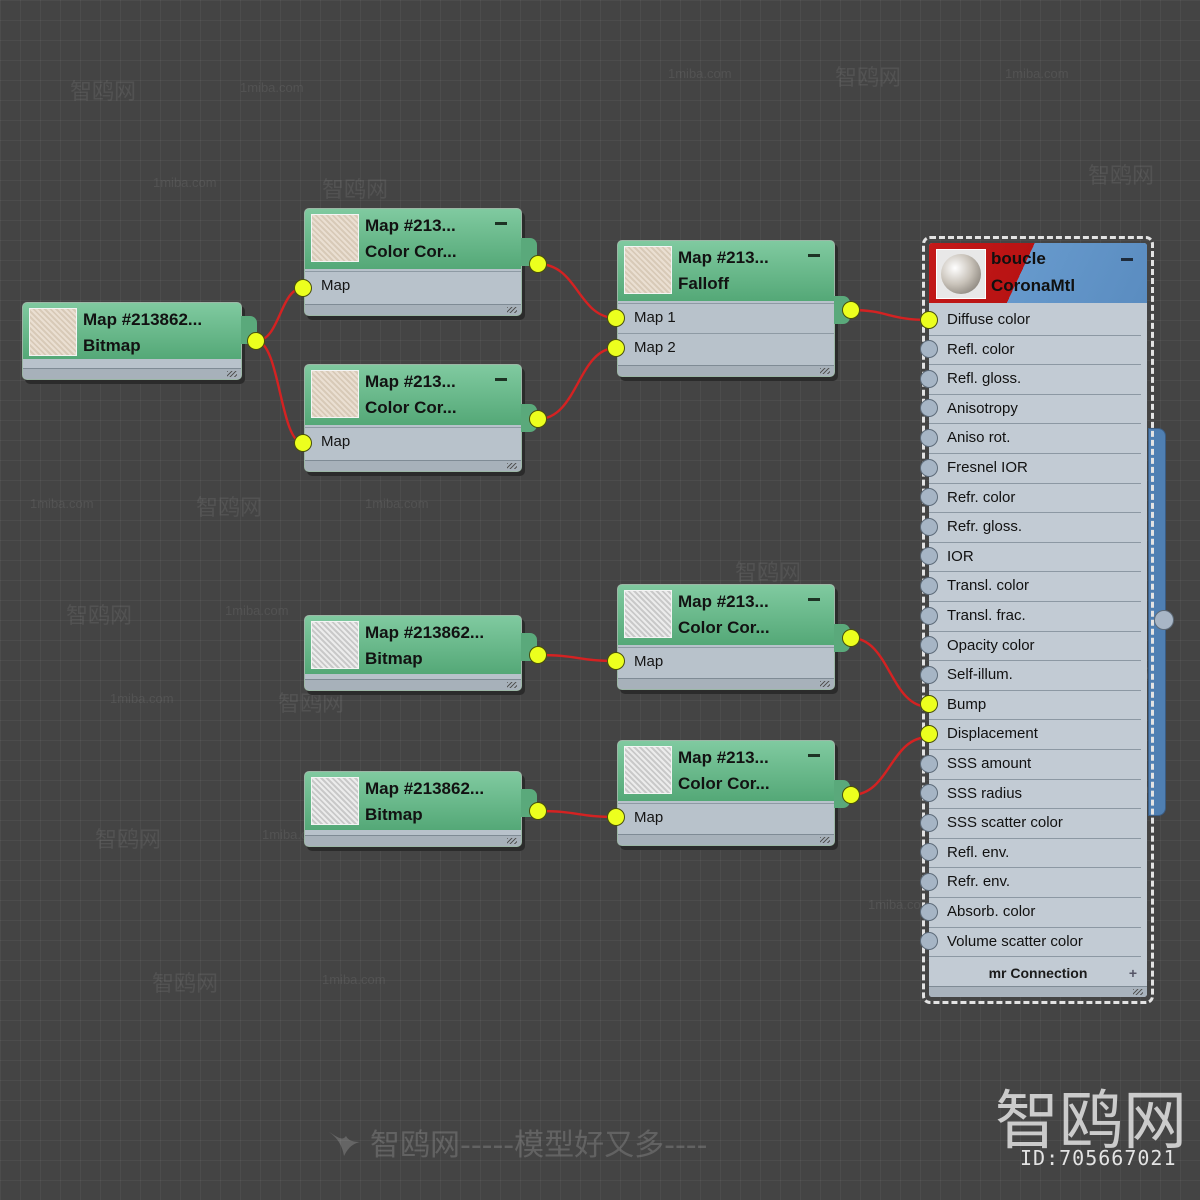  Describe the element at coordinates (1035, 823) in the screenshot. I see `material-slot-row: SSS scatter color` at that location.